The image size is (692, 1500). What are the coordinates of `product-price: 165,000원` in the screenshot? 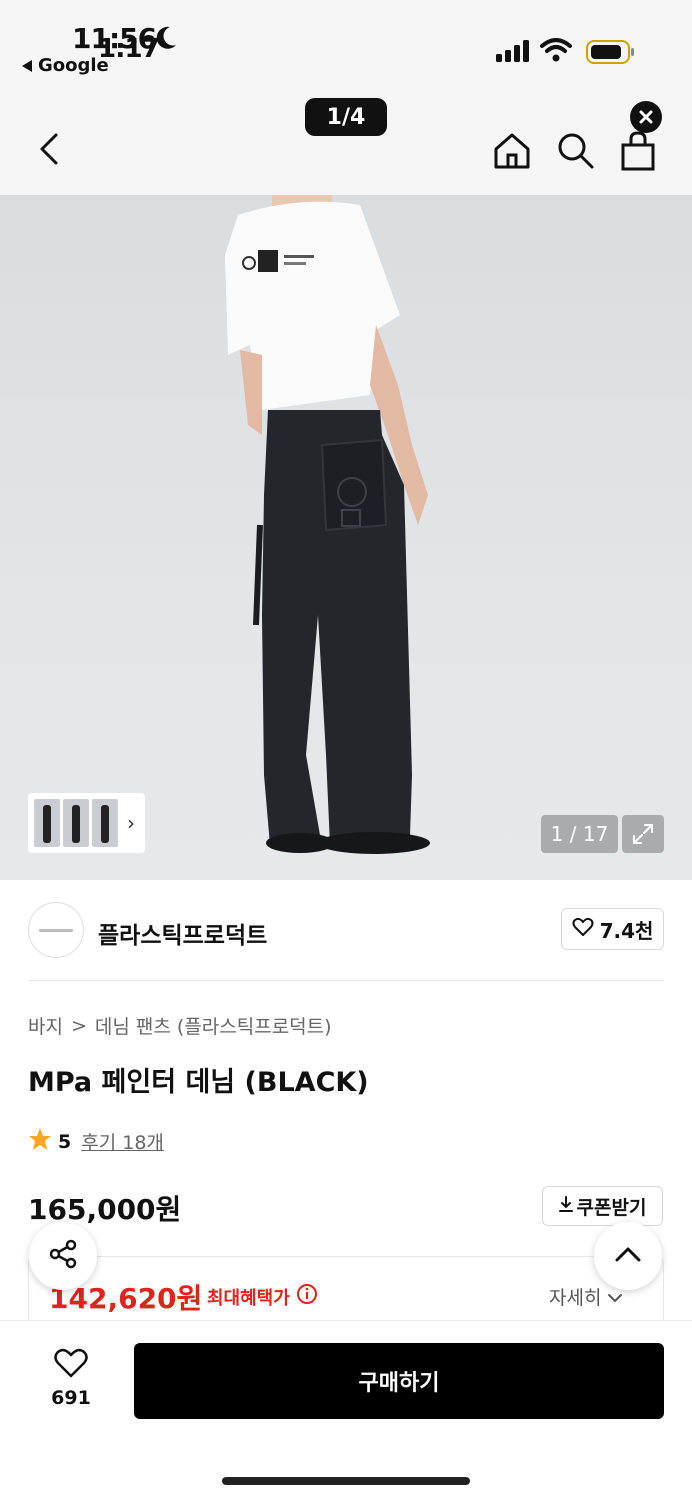 It's located at (105, 1209).